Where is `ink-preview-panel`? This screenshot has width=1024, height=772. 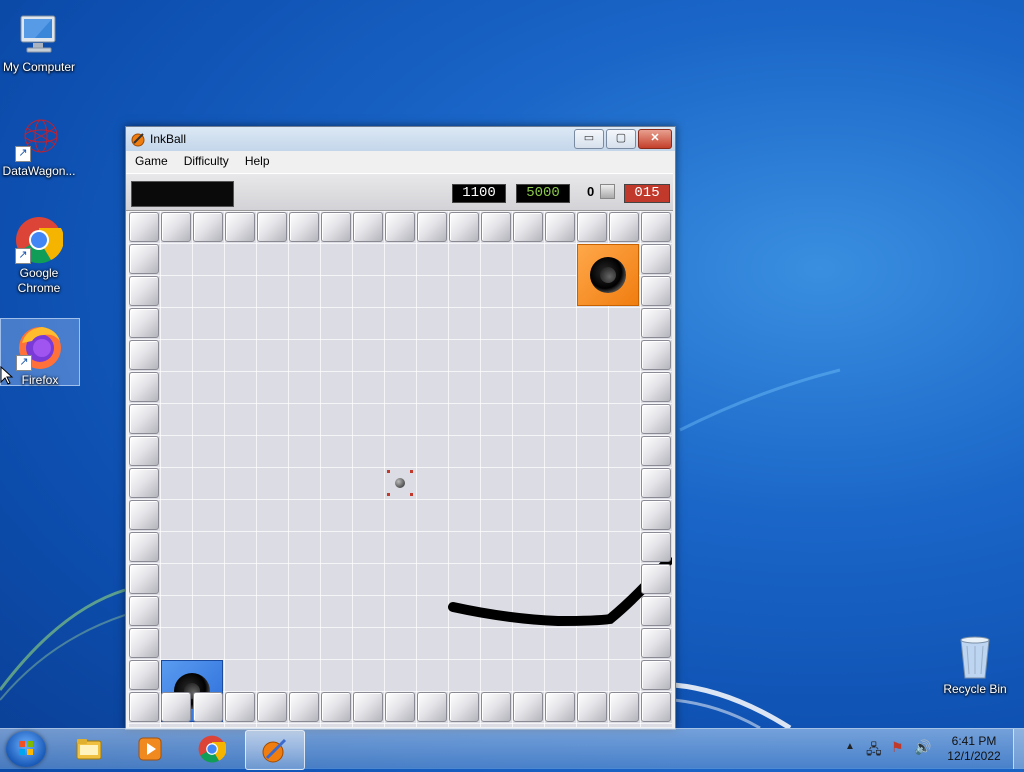 ink-preview-panel is located at coordinates (182, 194).